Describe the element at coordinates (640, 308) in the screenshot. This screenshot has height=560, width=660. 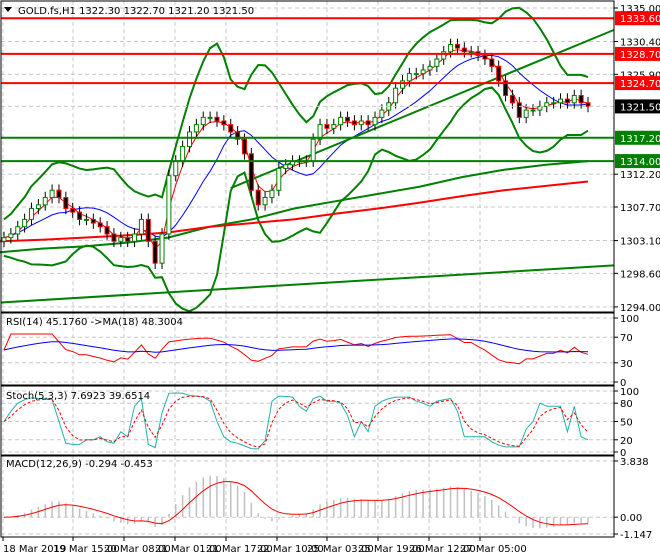
I see `price-axis-label: 1294.00` at that location.